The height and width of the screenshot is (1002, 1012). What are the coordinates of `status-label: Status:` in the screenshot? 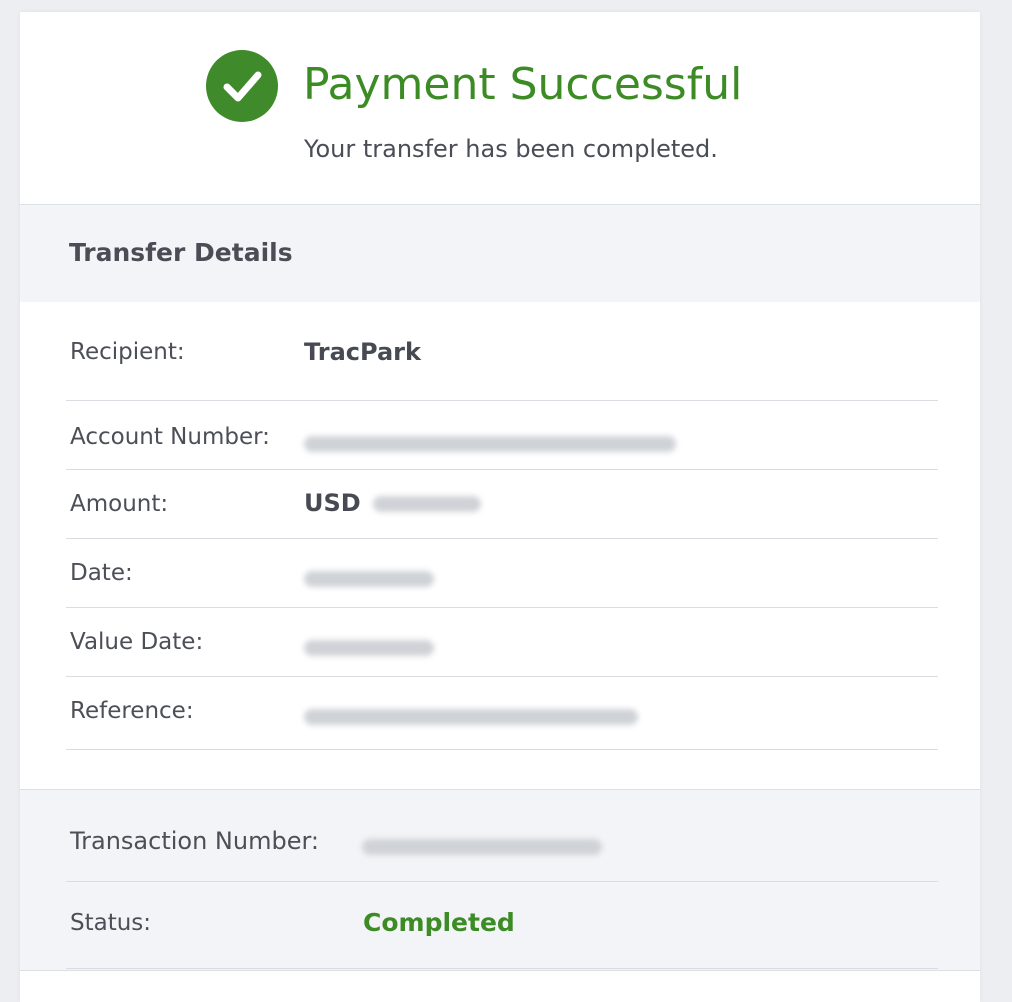 It's located at (111, 923).